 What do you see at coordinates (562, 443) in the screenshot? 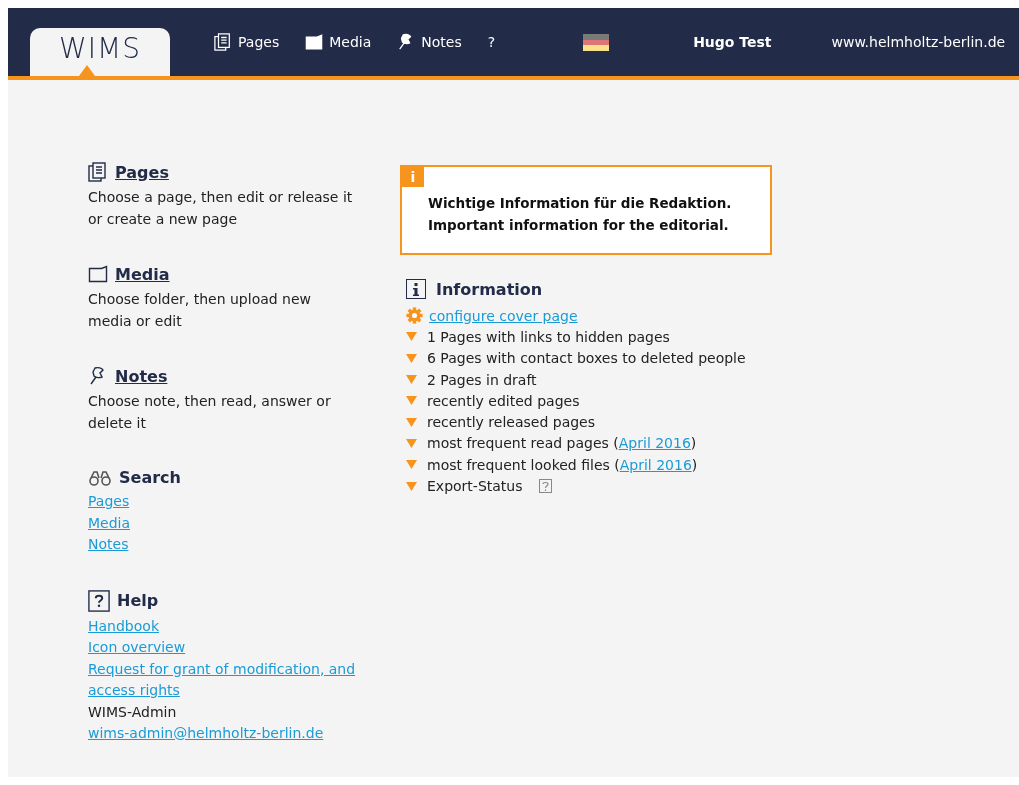
I see `info-entry: most frequent read pages (April 2016)` at bounding box center [562, 443].